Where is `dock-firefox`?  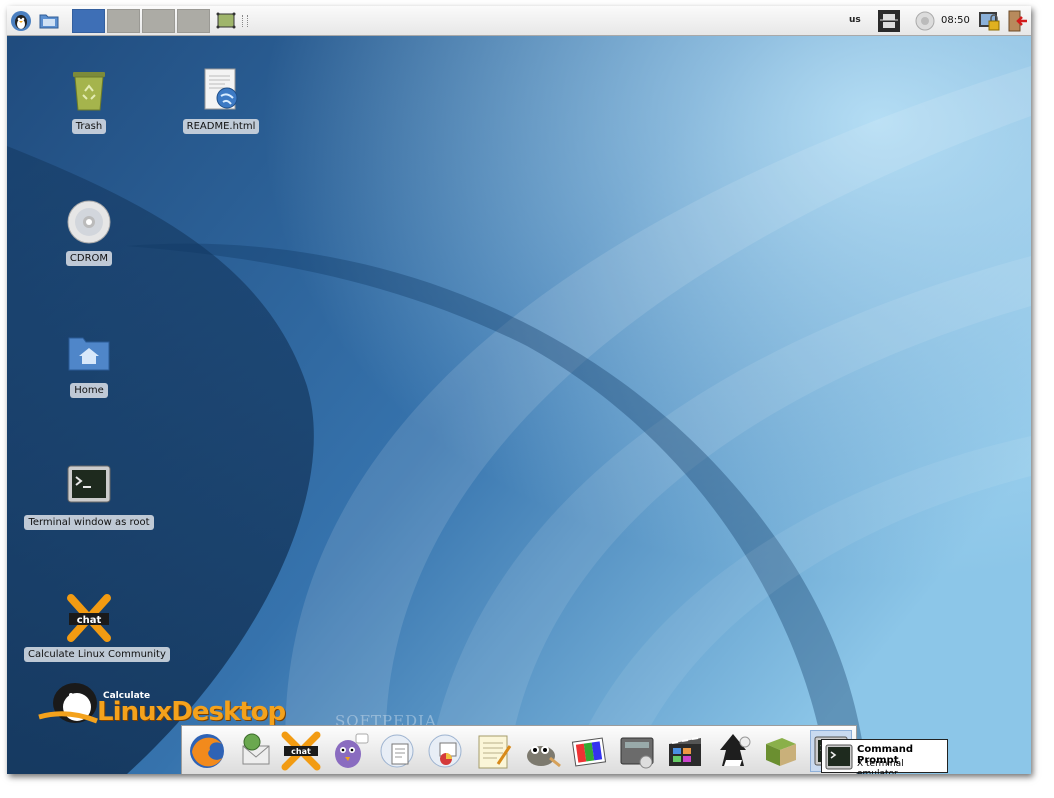 dock-firefox is located at coordinates (207, 751).